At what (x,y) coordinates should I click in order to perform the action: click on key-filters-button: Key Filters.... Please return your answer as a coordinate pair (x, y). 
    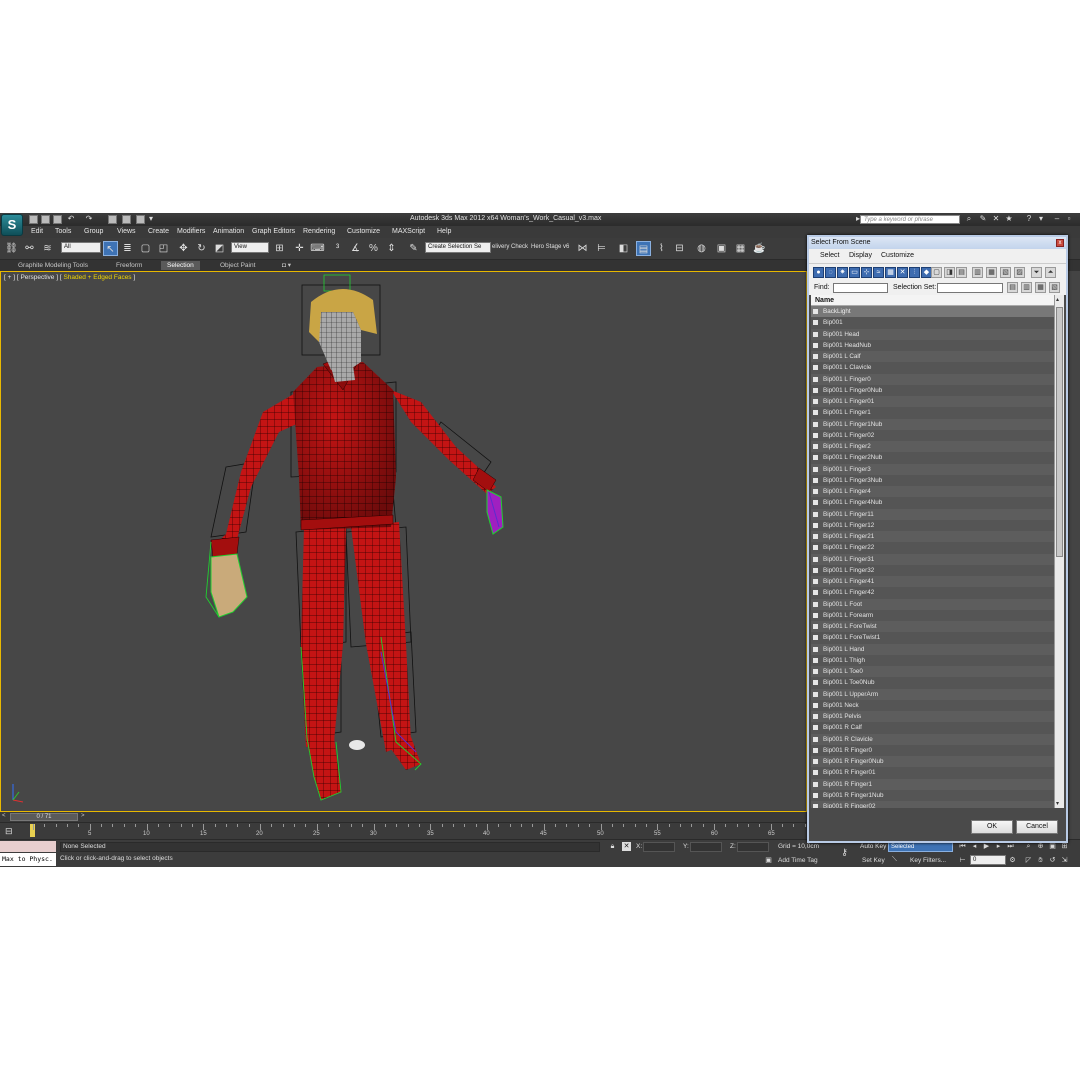
    Looking at the image, I should click on (928, 860).